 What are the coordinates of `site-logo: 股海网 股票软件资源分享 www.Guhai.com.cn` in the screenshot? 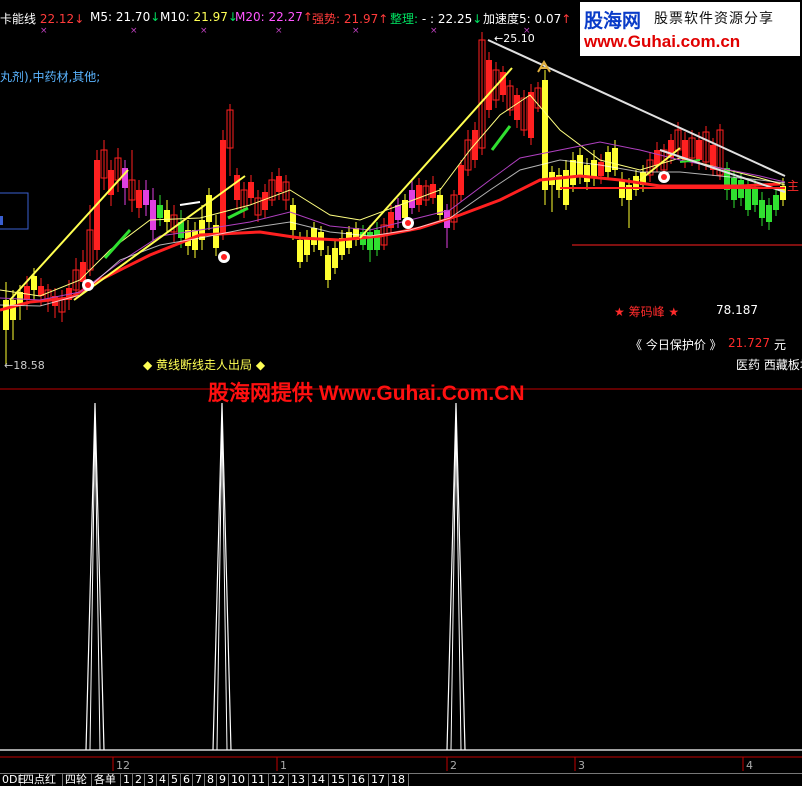 It's located at (690, 29).